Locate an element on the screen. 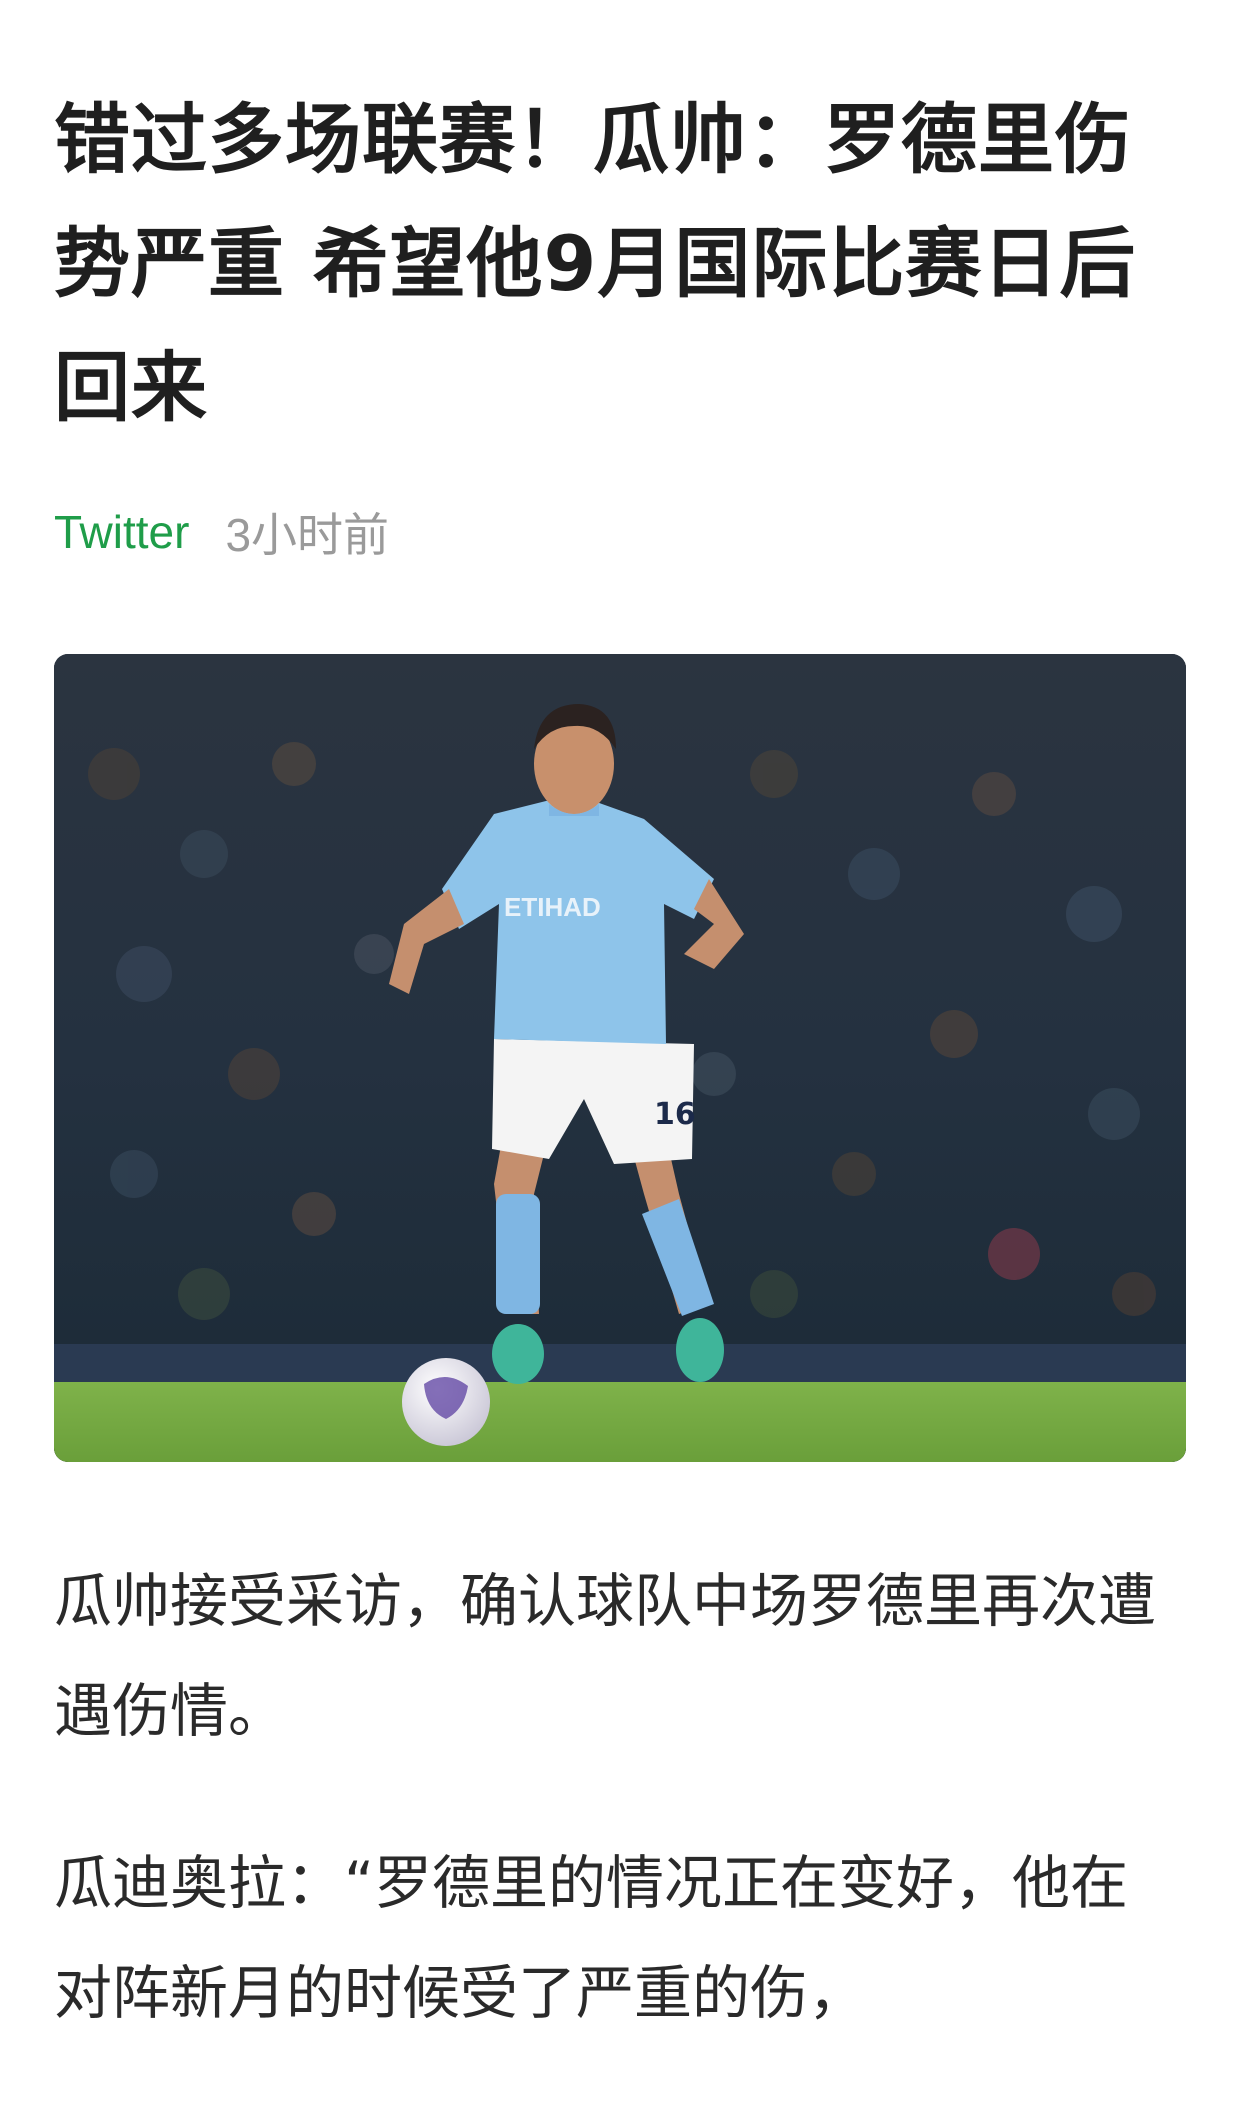  shorts-number: 16 is located at coordinates (675, 1114).